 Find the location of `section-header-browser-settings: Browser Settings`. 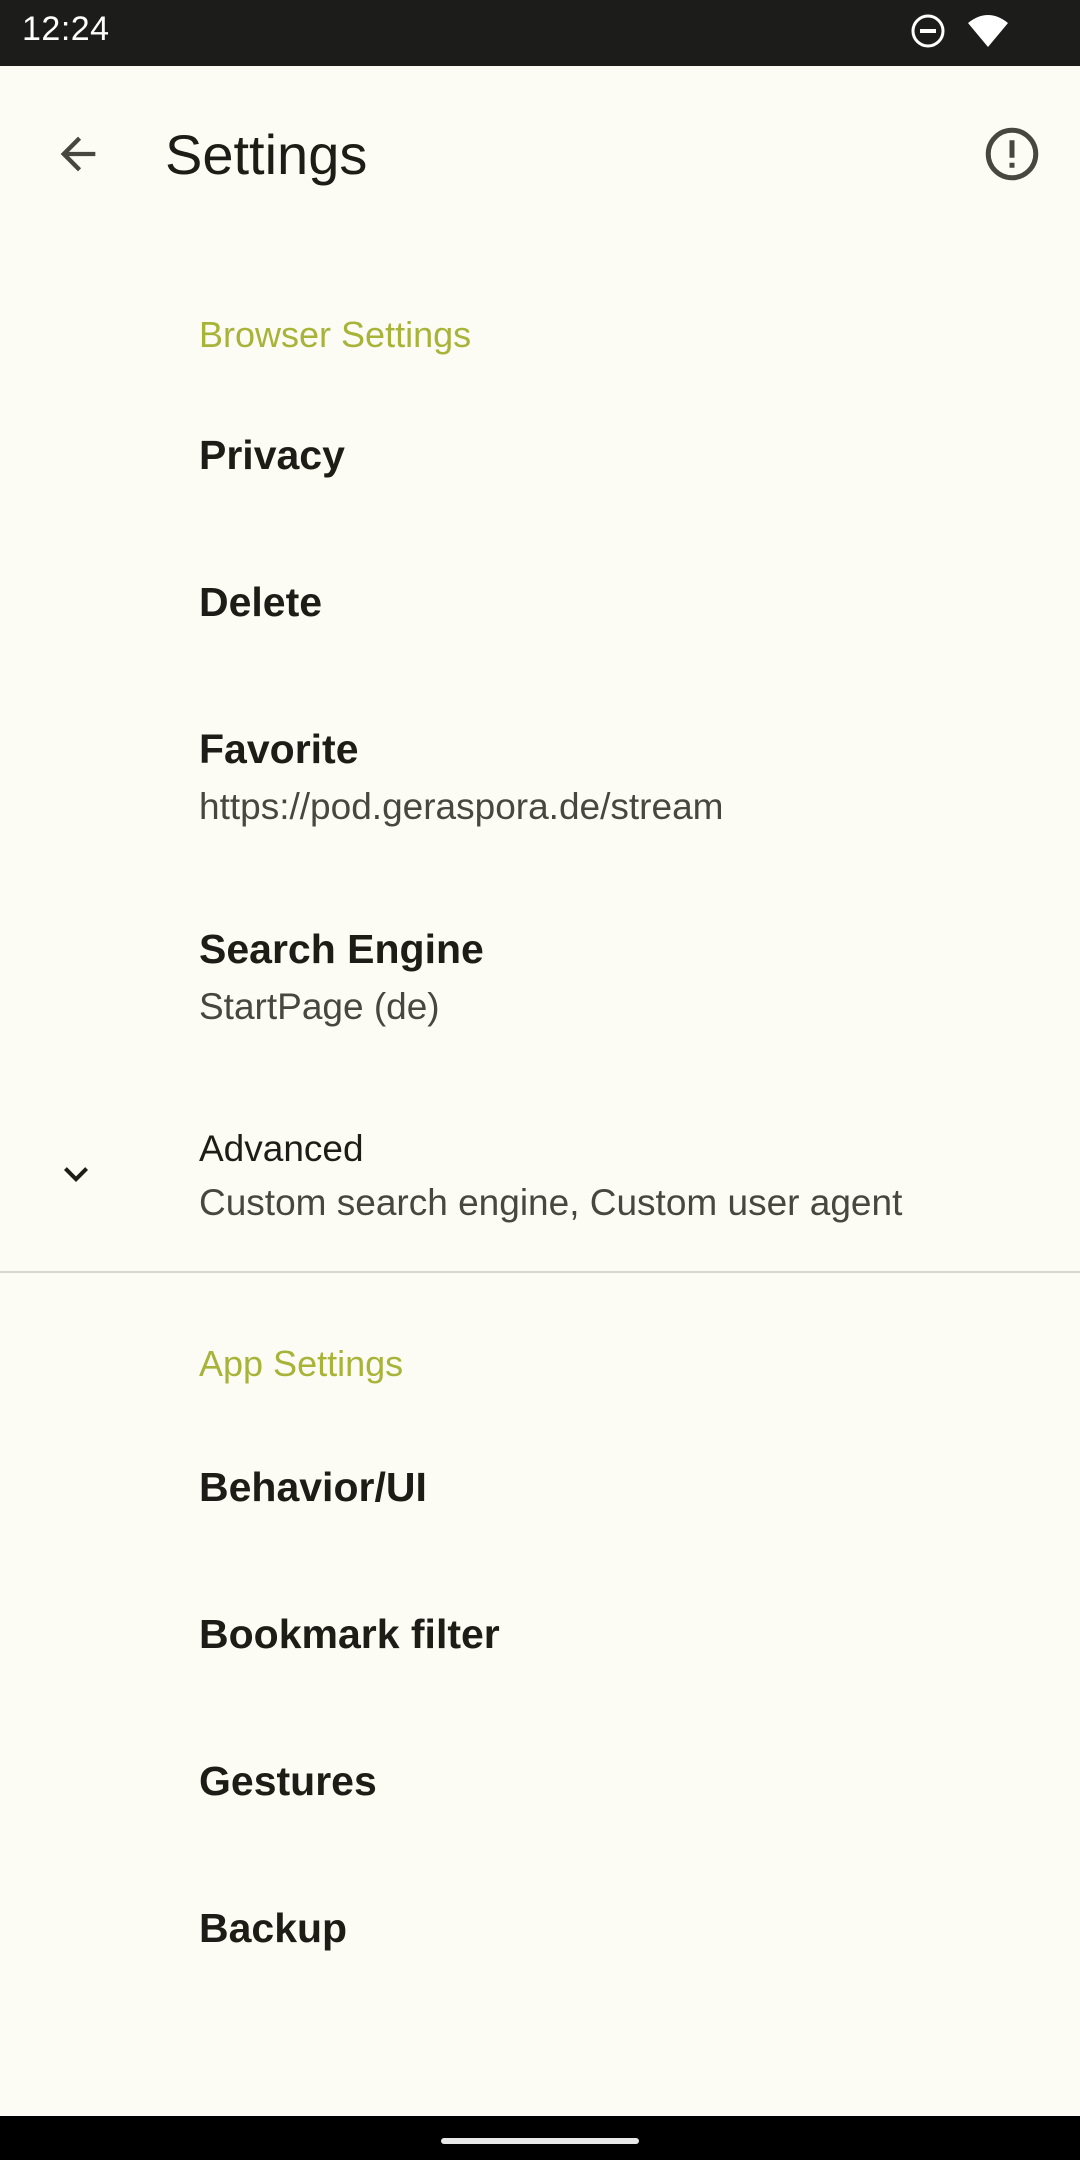

section-header-browser-settings: Browser Settings is located at coordinates (335, 334).